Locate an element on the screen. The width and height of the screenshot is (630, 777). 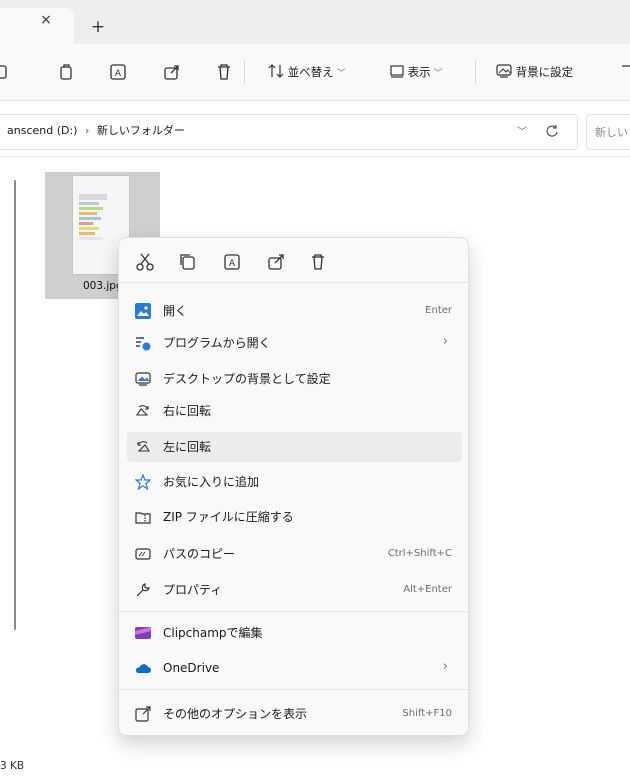
breadcrumb-drive: anscend (D:) is located at coordinates (42, 130).